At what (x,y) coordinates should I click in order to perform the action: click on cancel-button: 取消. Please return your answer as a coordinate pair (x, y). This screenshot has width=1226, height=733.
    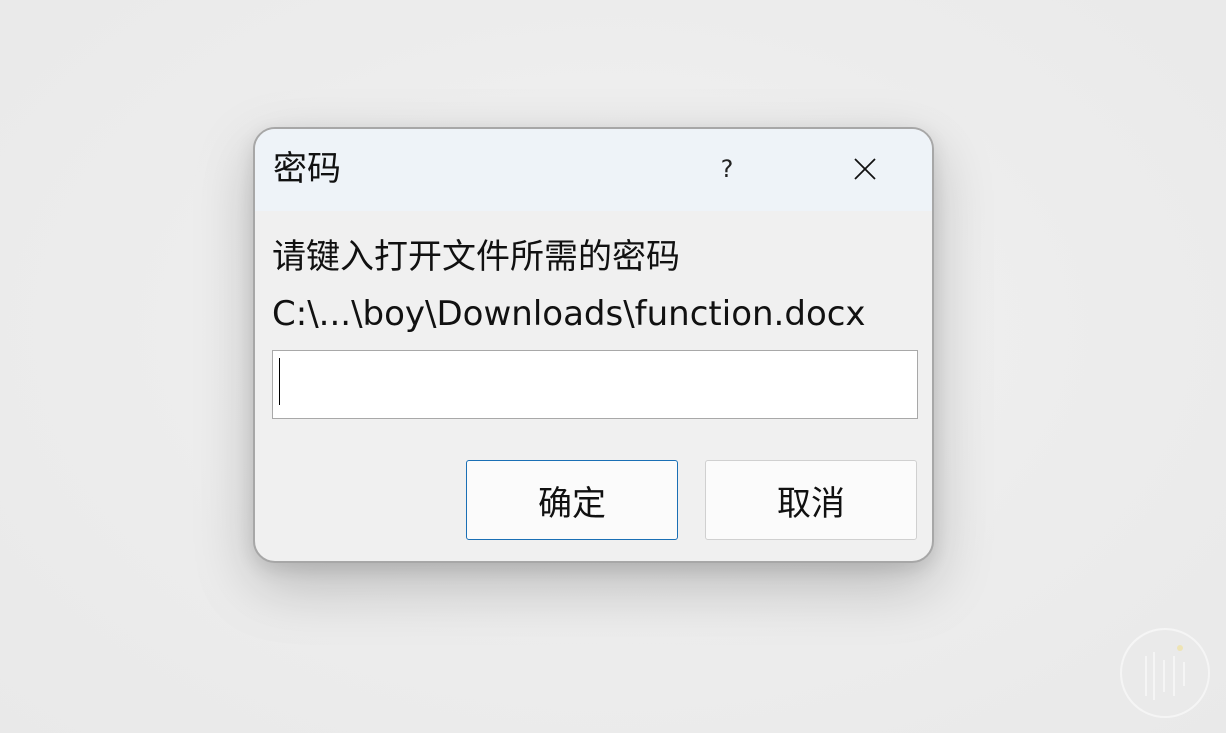
    Looking at the image, I should click on (811, 500).